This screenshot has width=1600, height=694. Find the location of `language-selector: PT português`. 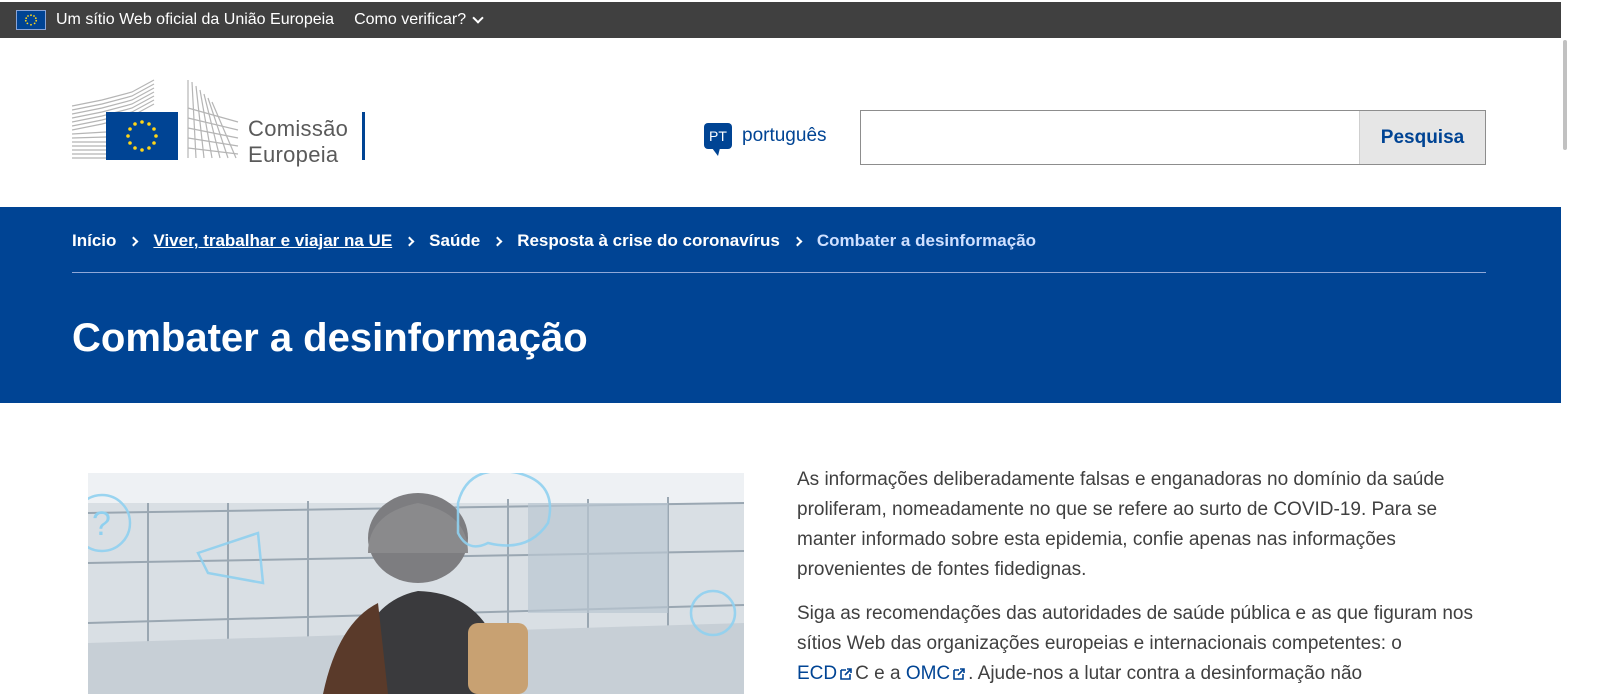

language-selector: PT português is located at coordinates (765, 139).